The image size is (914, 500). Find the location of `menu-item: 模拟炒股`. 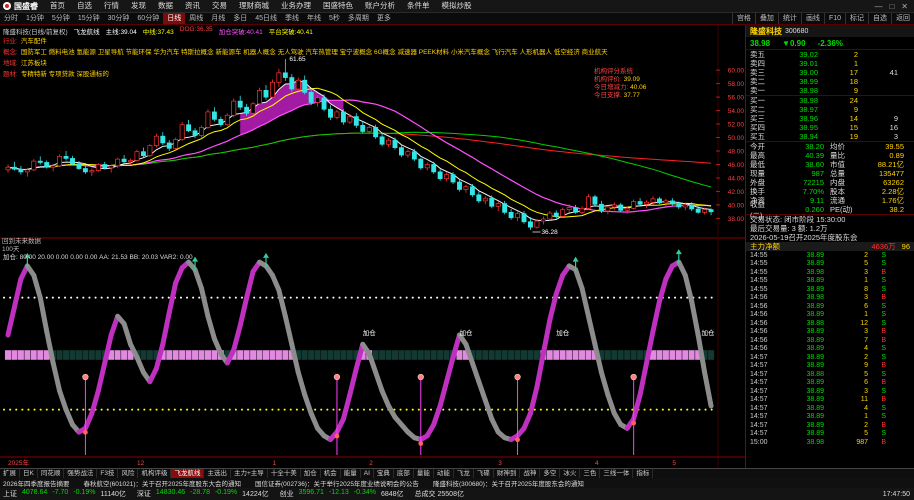

menu-item: 模拟炒股 is located at coordinates (457, 6).